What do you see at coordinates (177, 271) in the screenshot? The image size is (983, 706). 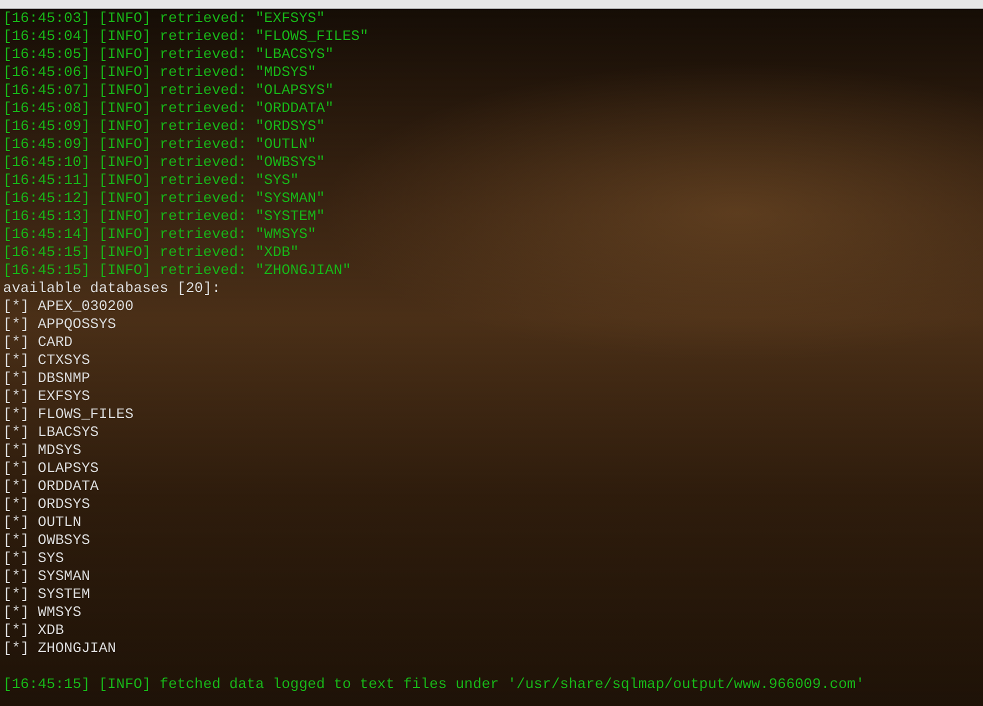 I see `log-line: [16:45:15] [INFO] retrieved: "ZHONGJIAN"` at bounding box center [177, 271].